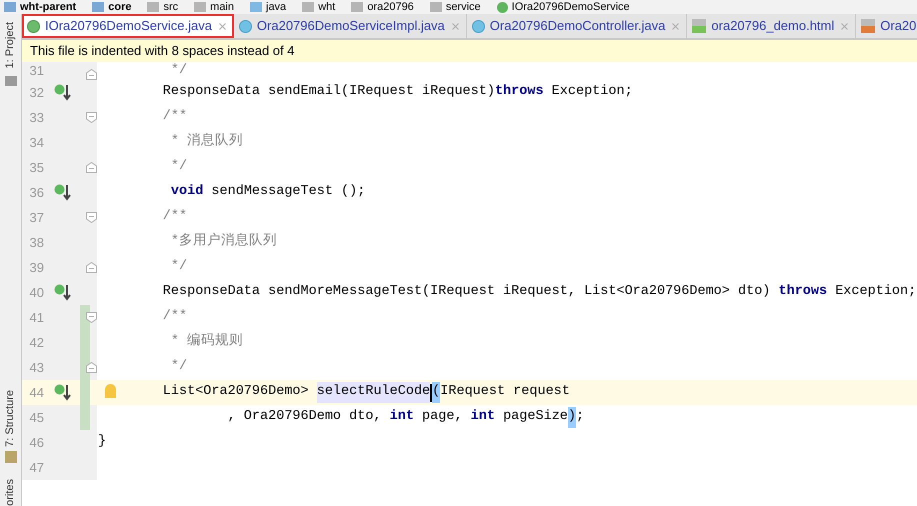 The height and width of the screenshot is (506, 917). I want to click on line-number: 47, so click(36, 467).